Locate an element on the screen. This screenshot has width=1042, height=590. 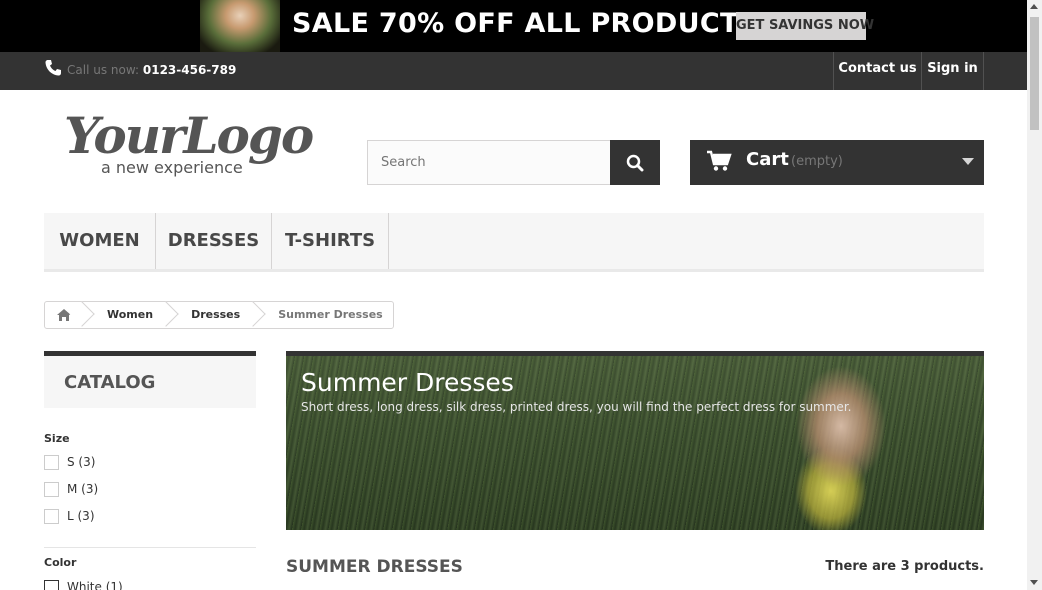
breadcrumb: Women Dresses Summer Dresses is located at coordinates (219, 315).